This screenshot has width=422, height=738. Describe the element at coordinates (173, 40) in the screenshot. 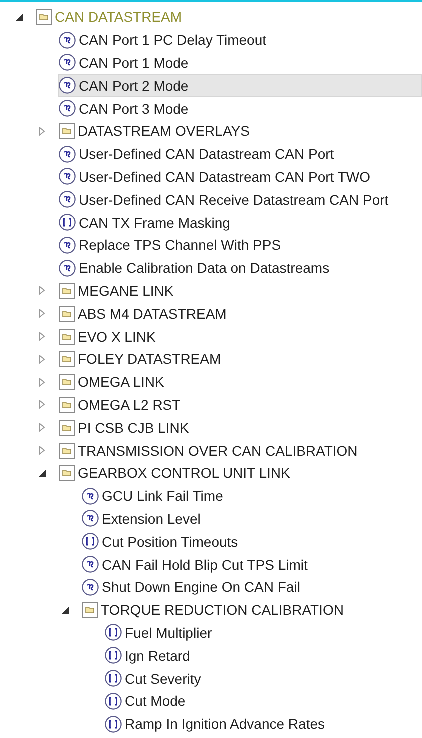

I see `item-label: CAN Port 1 PC Delay Timeout` at that location.